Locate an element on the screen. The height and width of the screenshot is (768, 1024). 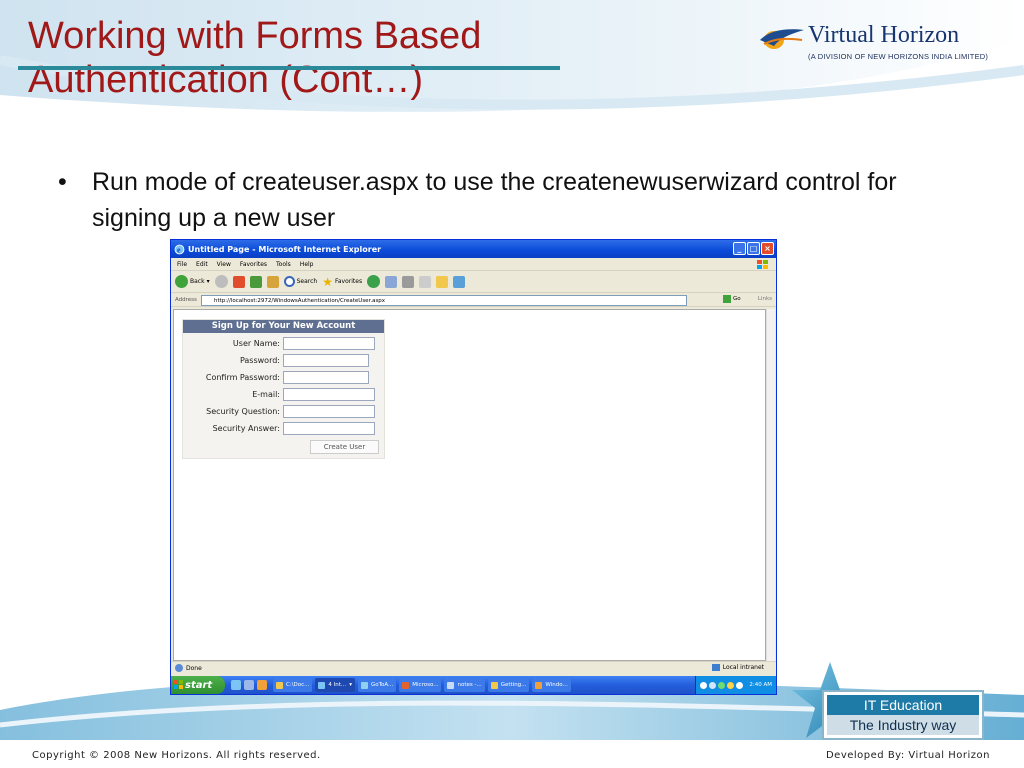
powerpoint-icon is located at coordinates (406, 685).